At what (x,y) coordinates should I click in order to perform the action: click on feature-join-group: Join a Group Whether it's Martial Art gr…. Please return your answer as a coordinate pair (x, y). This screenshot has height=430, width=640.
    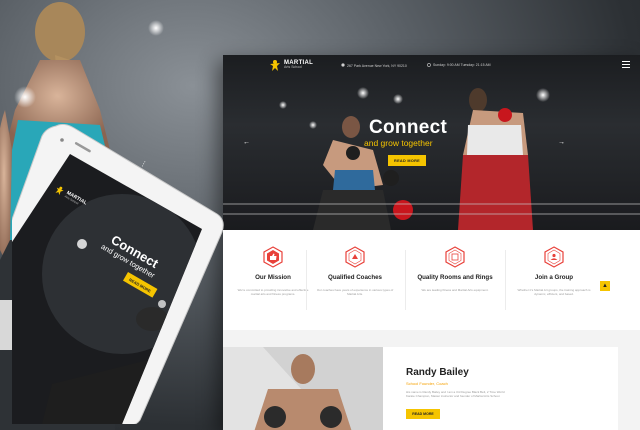
    Looking at the image, I should click on (554, 280).